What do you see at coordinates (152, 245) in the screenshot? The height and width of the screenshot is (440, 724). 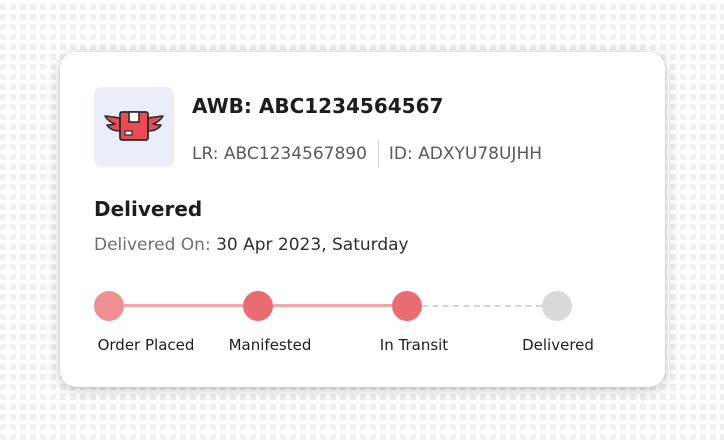 I see `delivered-on-label: Delivered On:` at bounding box center [152, 245].